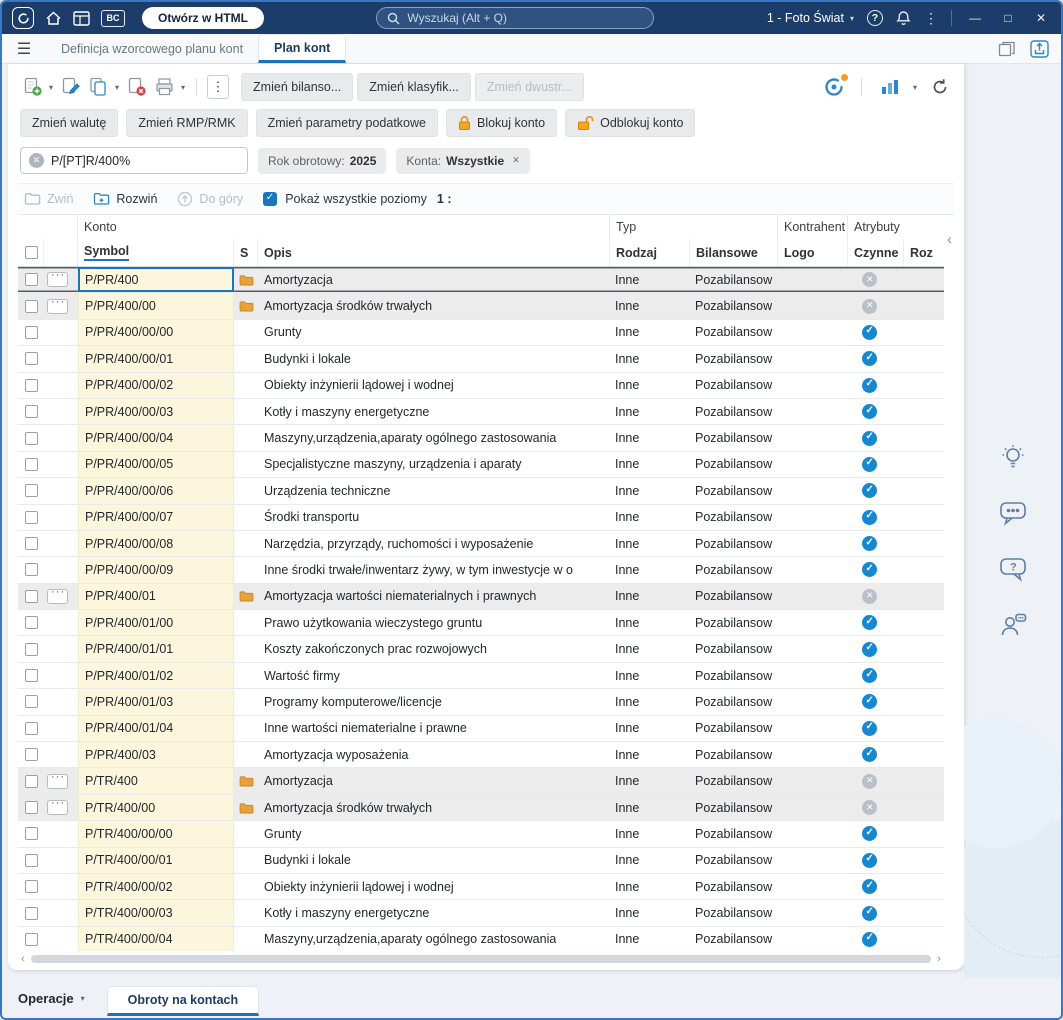 Image resolution: width=1063 pixels, height=1020 pixels. What do you see at coordinates (136, 87) in the screenshot?
I see `delete-icon` at bounding box center [136, 87].